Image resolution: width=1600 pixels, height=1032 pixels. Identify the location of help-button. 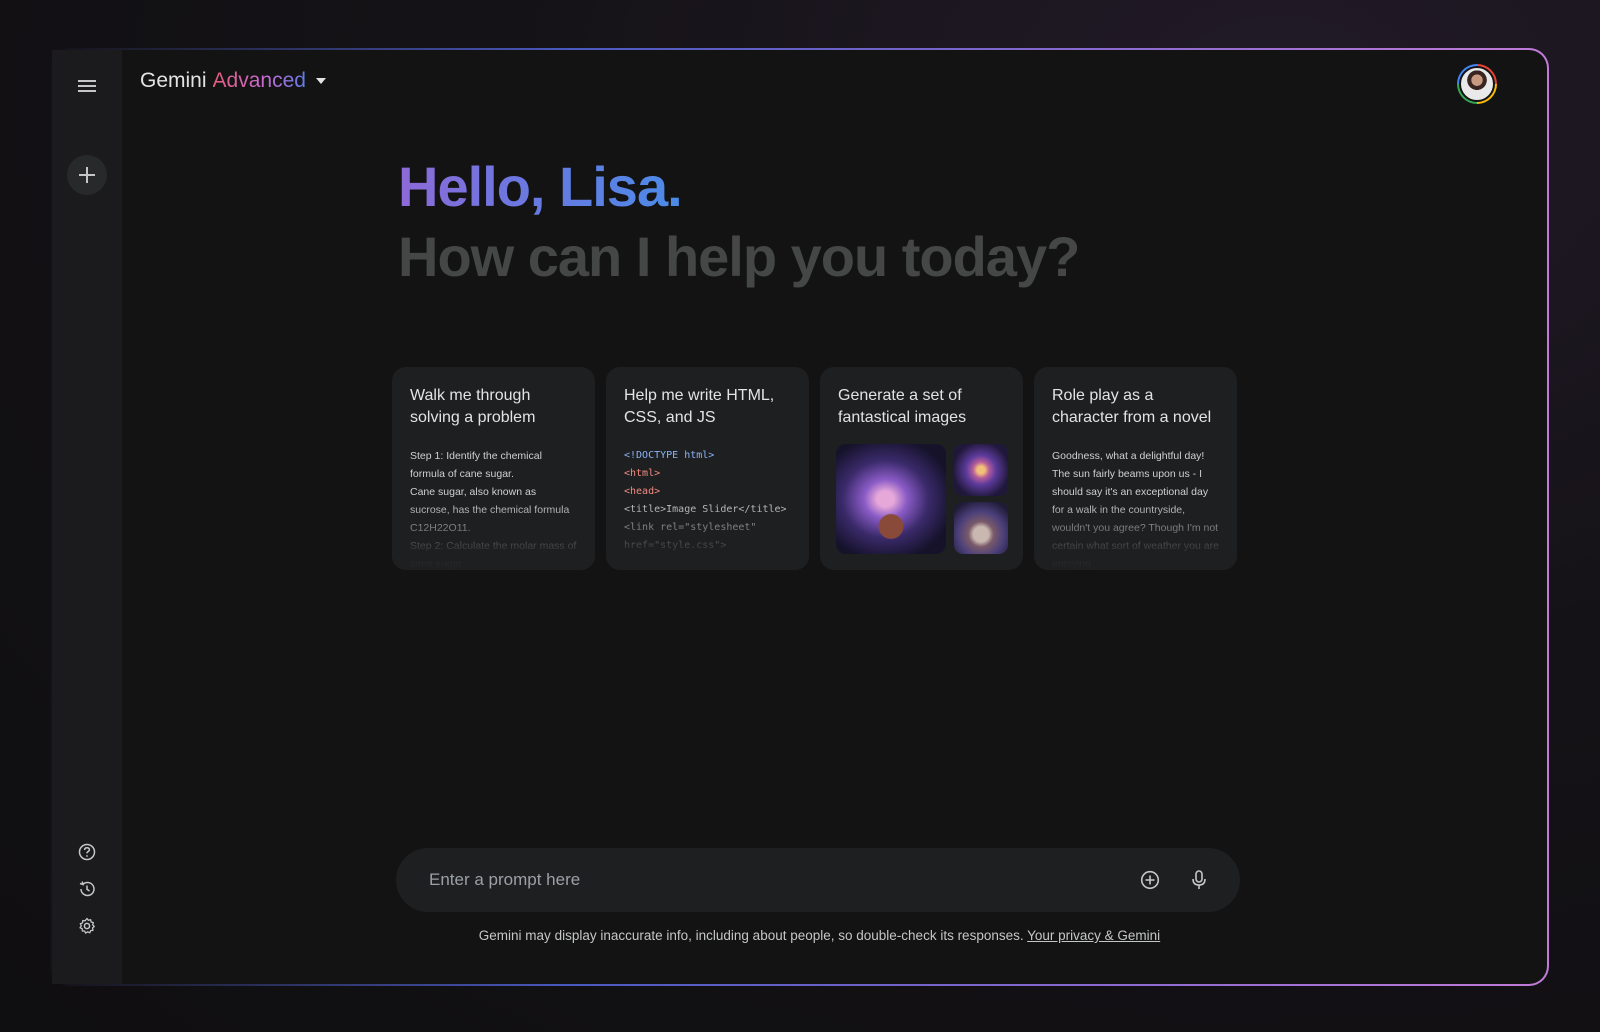
(87, 852).